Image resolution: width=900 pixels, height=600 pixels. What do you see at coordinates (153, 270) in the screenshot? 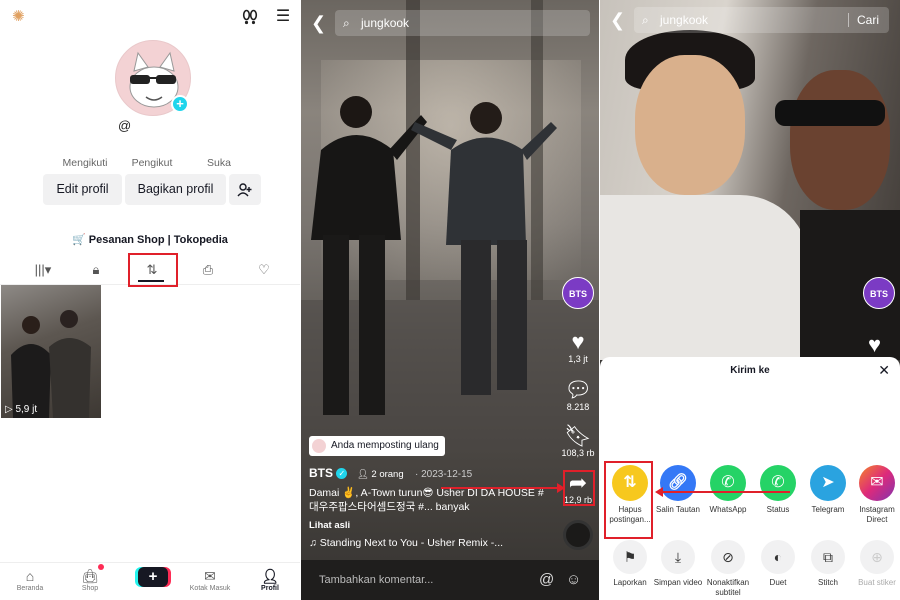
I see `highlight-reposts-tab` at bounding box center [153, 270].